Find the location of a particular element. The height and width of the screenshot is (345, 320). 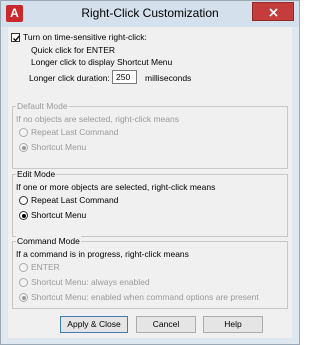

checkmark-icon is located at coordinates (16, 38).